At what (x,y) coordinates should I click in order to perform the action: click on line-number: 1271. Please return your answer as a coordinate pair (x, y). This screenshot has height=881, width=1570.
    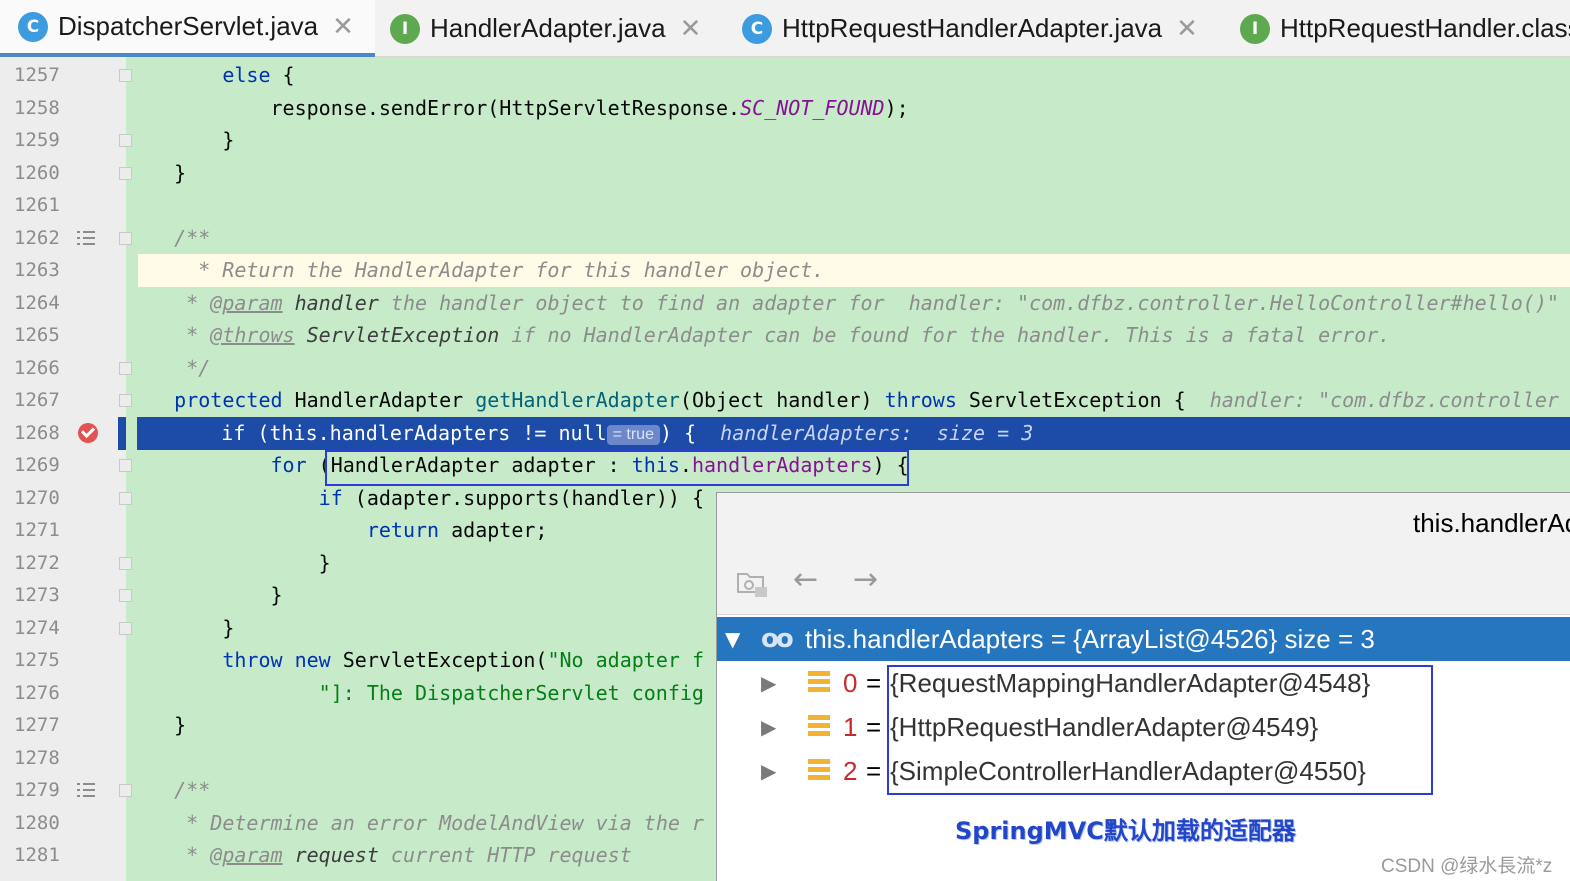
    Looking at the image, I should click on (37, 530).